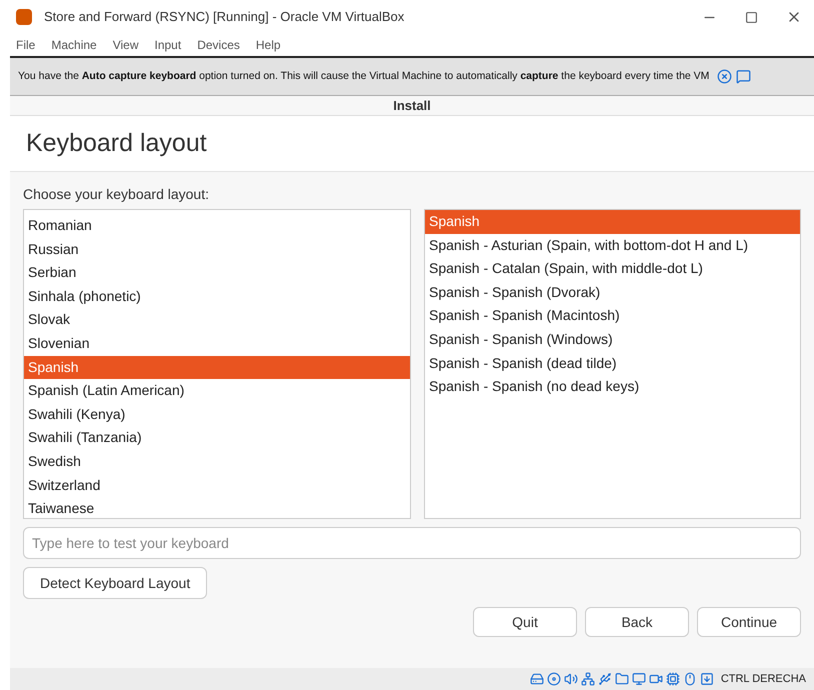 The image size is (814, 690). What do you see at coordinates (125, 45) in the screenshot?
I see `menu-item: View` at bounding box center [125, 45].